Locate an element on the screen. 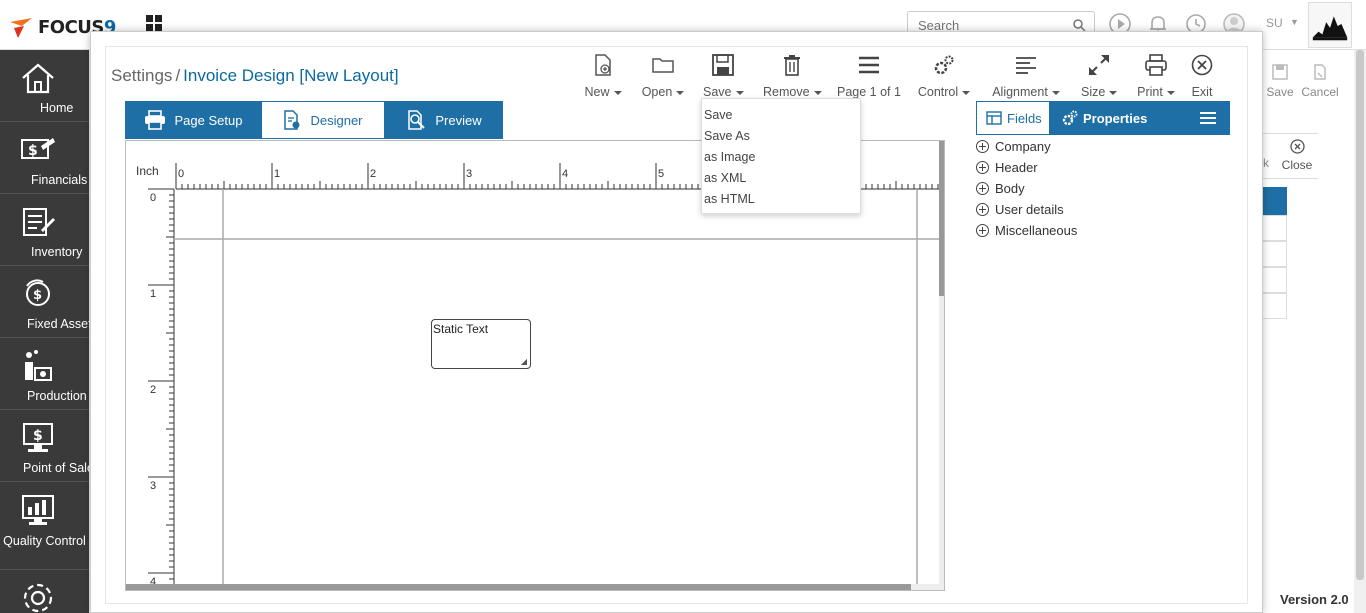  menu-item-save: Save is located at coordinates (718, 115).